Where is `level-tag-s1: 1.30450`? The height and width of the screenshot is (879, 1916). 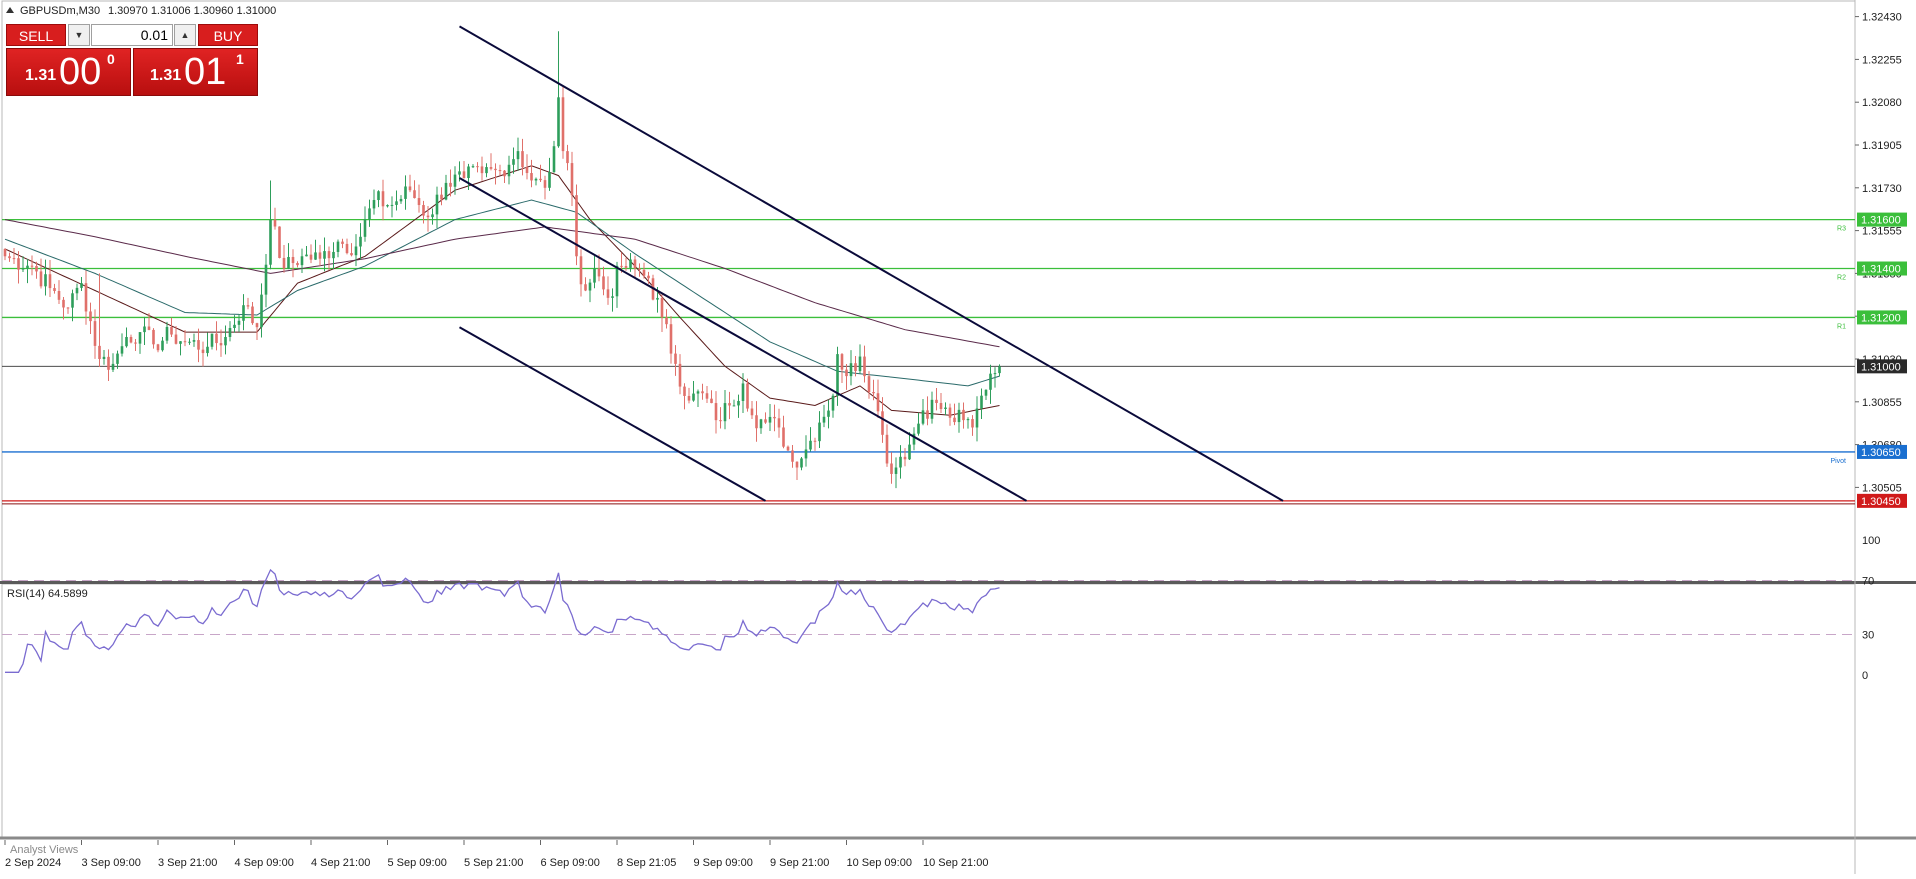 level-tag-s1: 1.30450 is located at coordinates (1882, 500).